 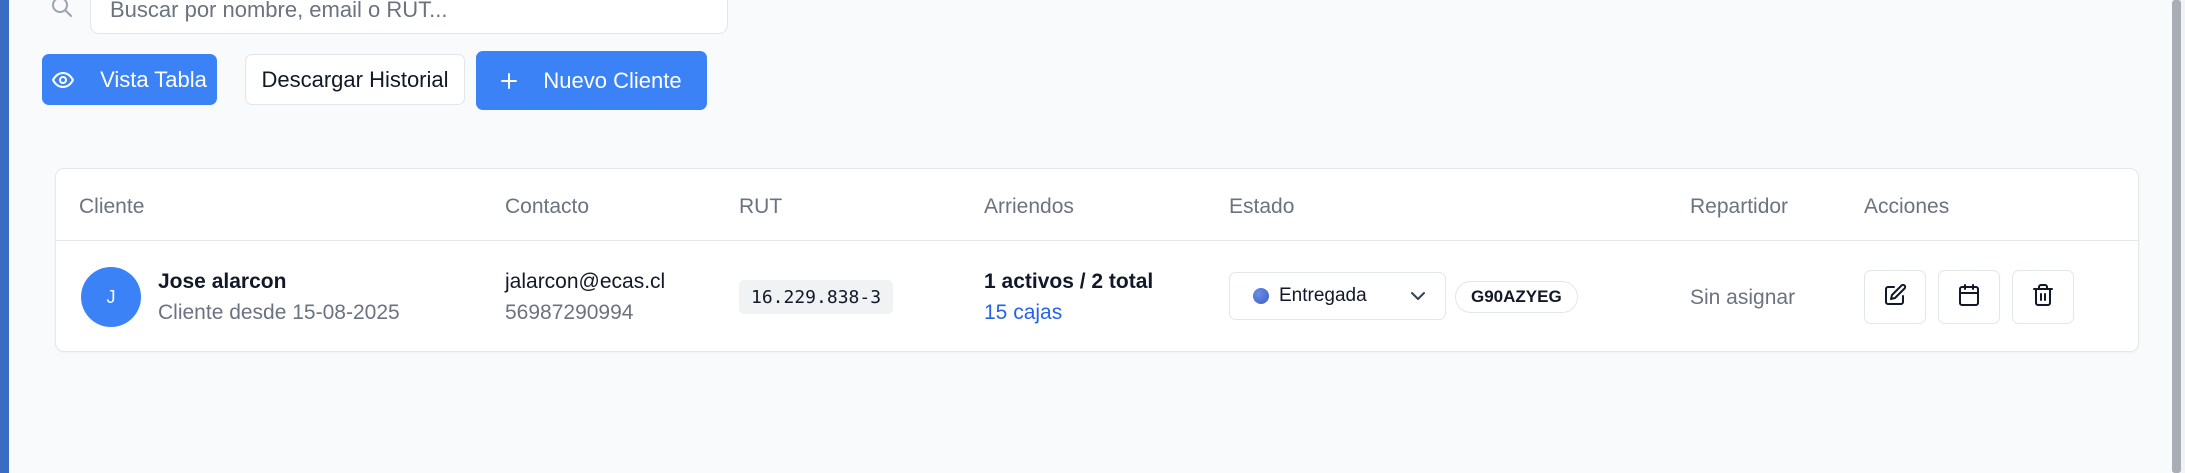 What do you see at coordinates (63, 79) in the screenshot?
I see `eye-icon` at bounding box center [63, 79].